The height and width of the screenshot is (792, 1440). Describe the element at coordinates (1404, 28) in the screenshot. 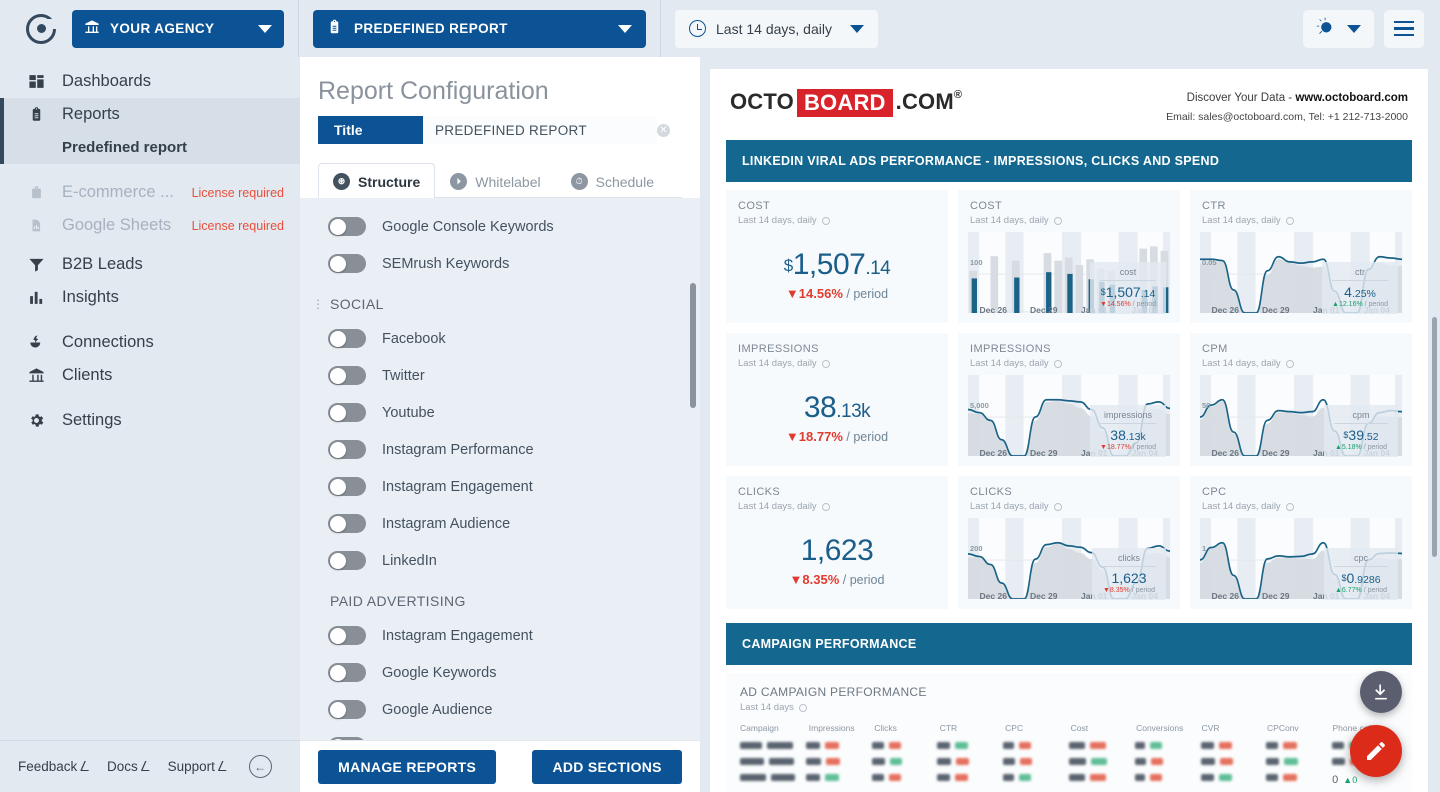

I see `main-menu-button` at that location.